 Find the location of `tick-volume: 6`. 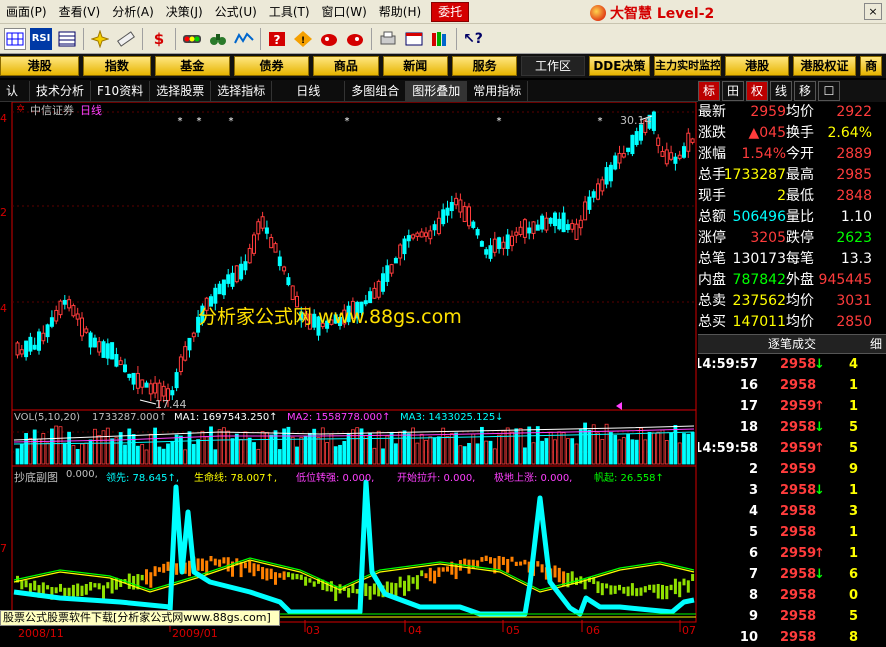

tick-volume: 6 is located at coordinates (853, 574).